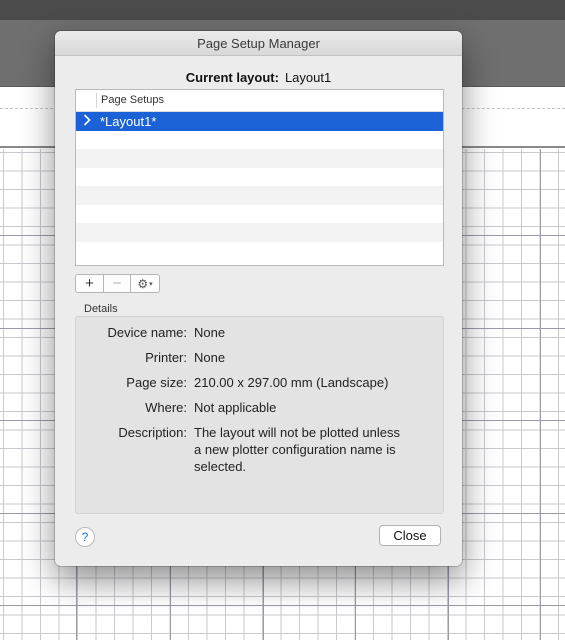 Image resolution: width=565 pixels, height=640 pixels. What do you see at coordinates (151, 284) in the screenshot?
I see `caret-down-icon: ▾` at bounding box center [151, 284].